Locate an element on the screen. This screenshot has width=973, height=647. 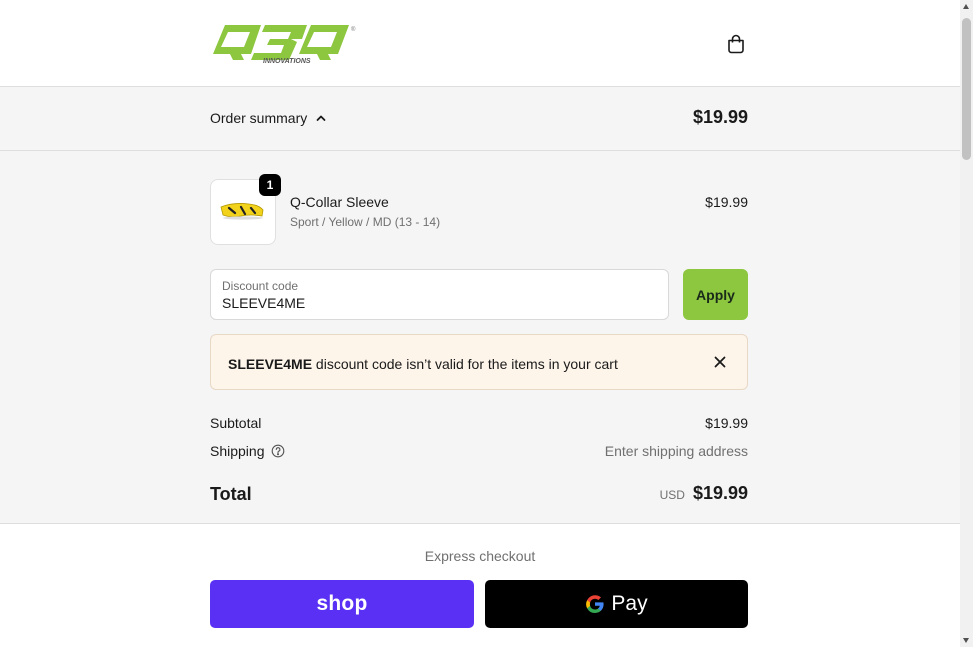
express-checkout-title: Express checkout is located at coordinates (480, 556).